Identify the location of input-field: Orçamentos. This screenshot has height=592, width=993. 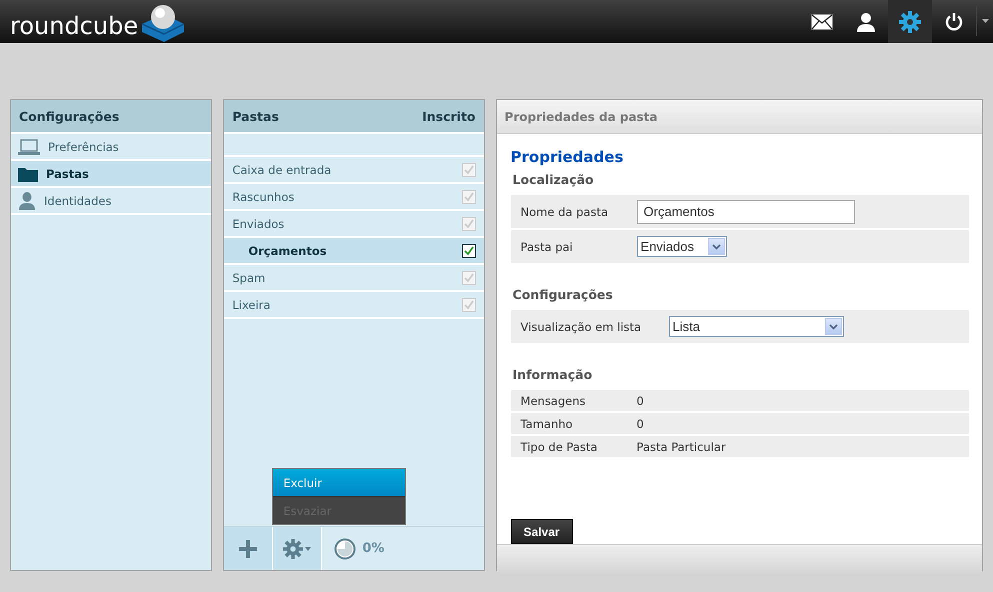
(745, 212).